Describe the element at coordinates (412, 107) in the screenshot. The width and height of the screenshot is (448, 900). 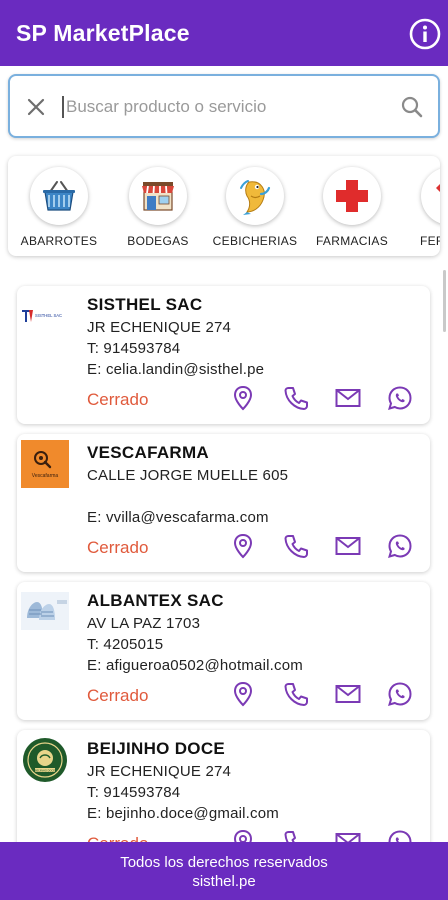
I see `search-icon` at that location.